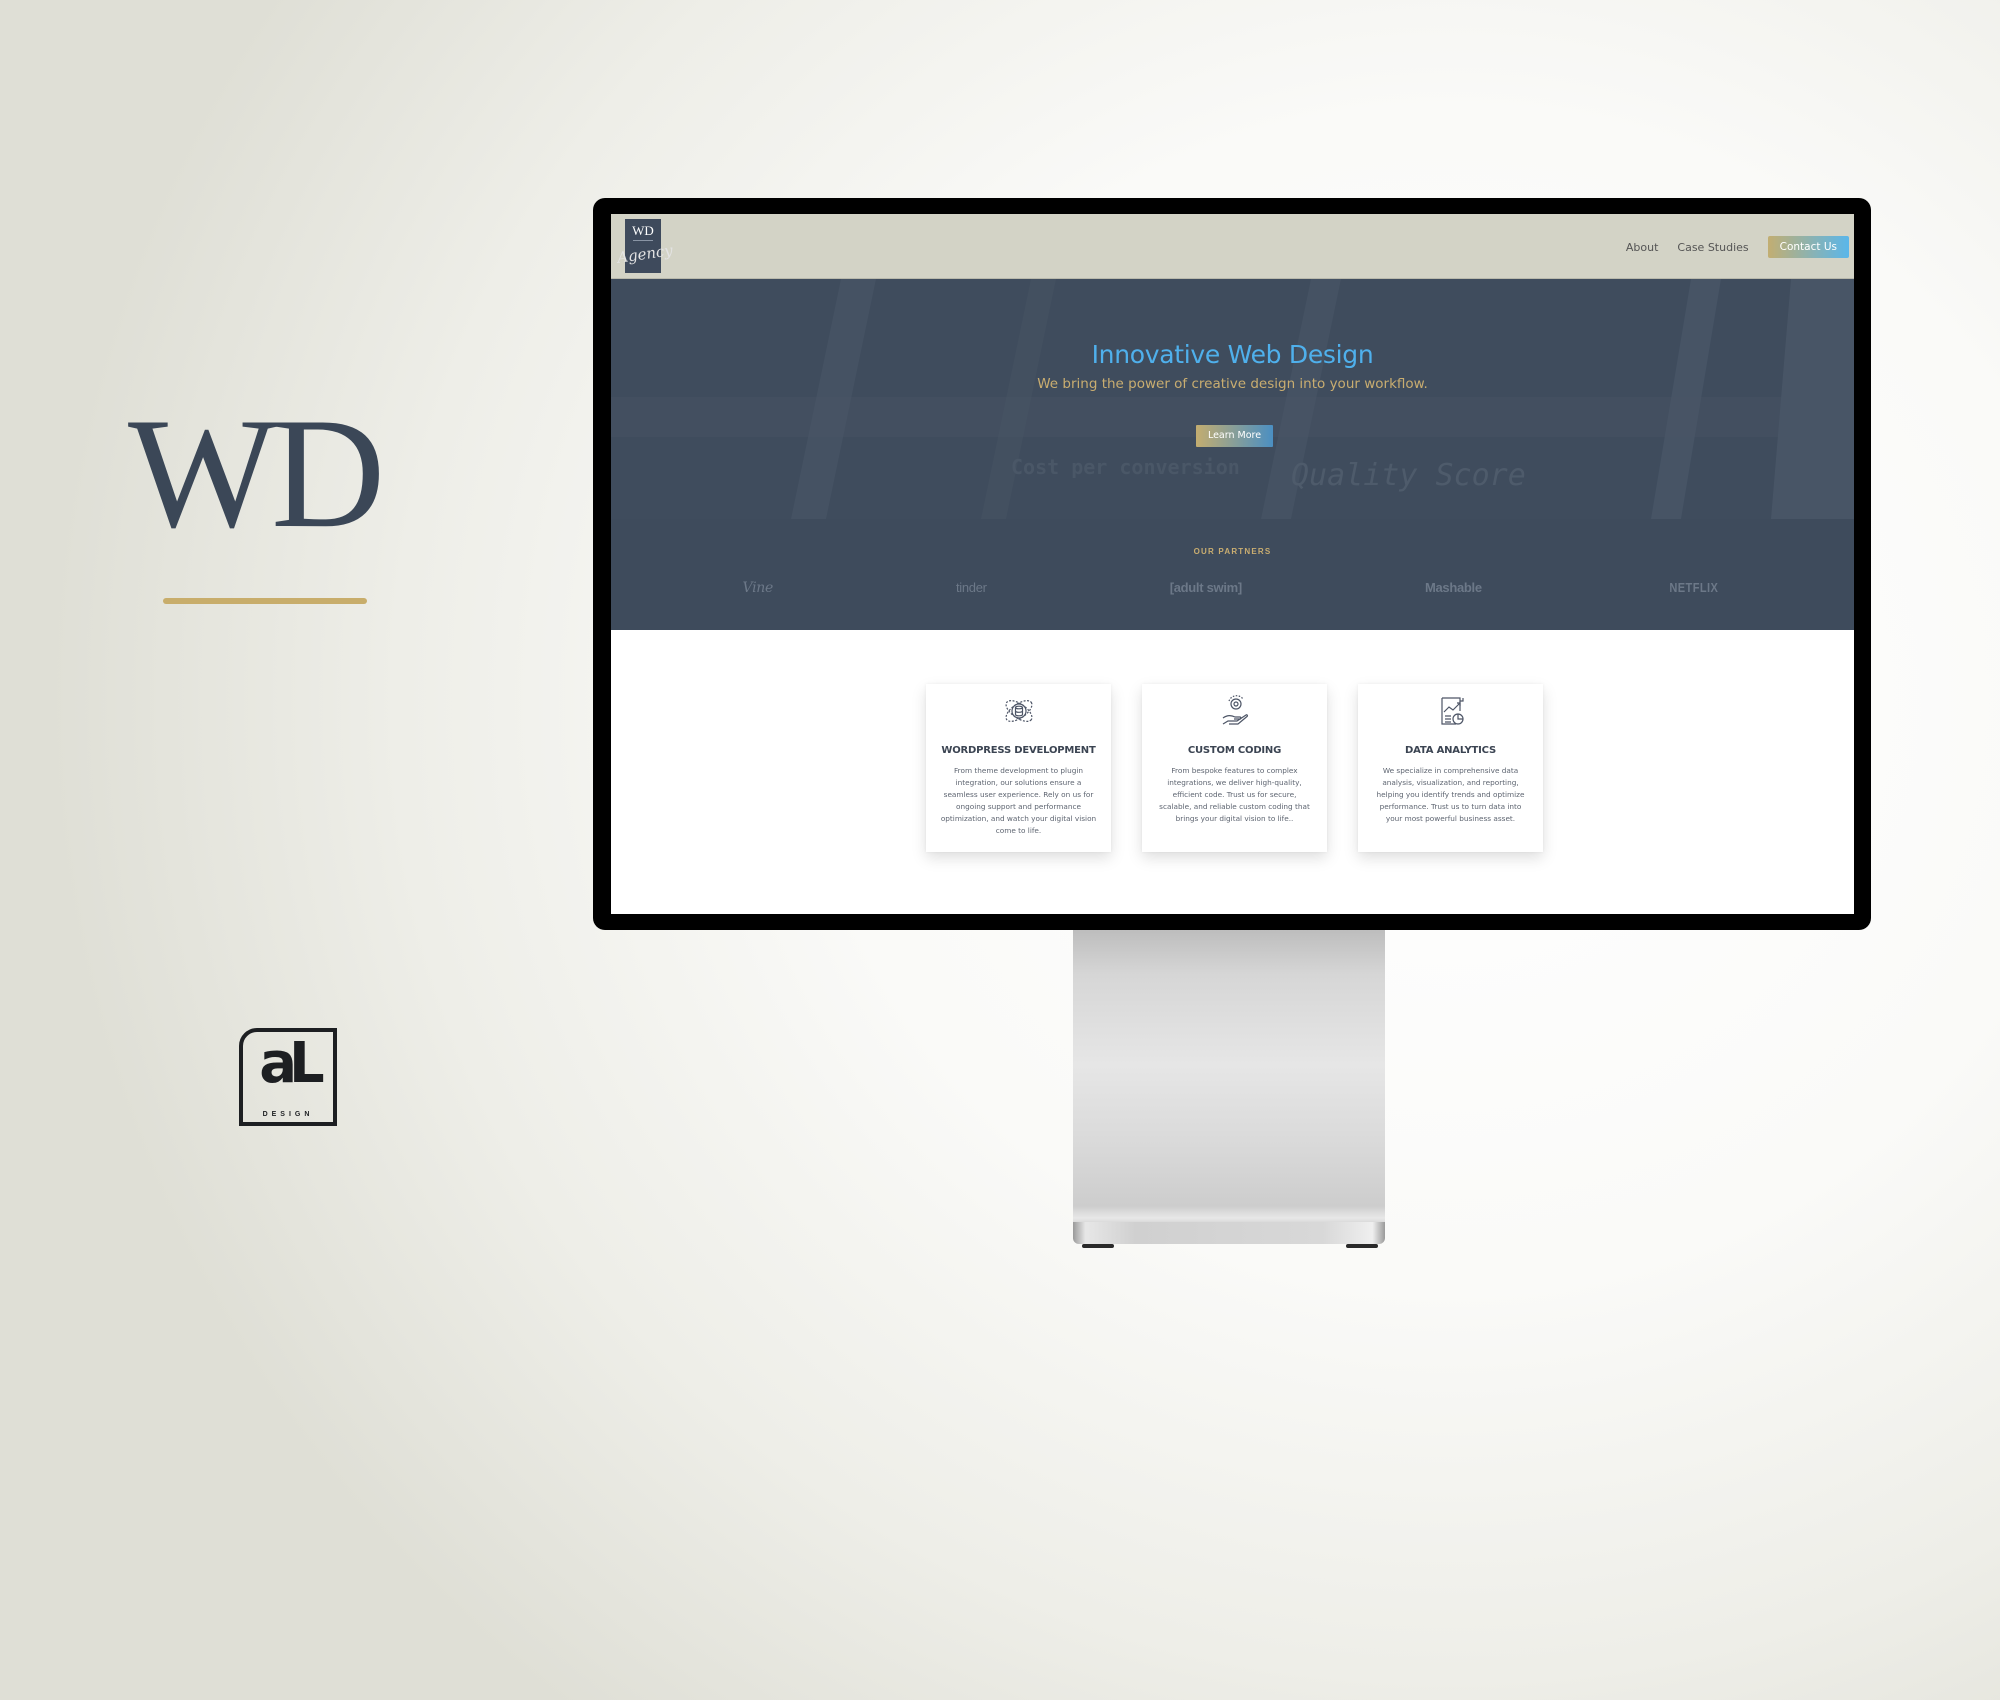 The width and height of the screenshot is (2000, 1700). Describe the element at coordinates (1450, 711) in the screenshot. I see `report-chart-icon` at that location.